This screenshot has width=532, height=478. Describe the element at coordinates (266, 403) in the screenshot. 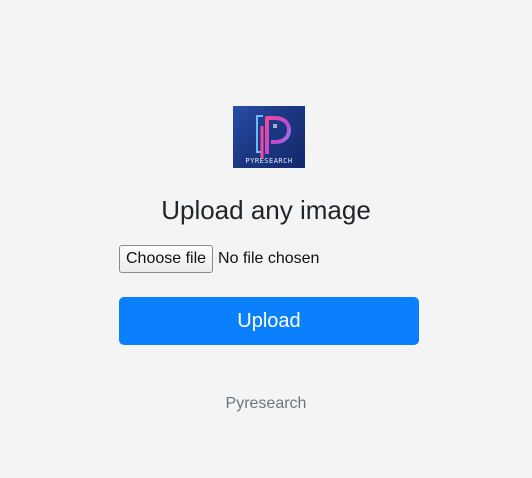

I see `footer-text: Pyresearch` at that location.